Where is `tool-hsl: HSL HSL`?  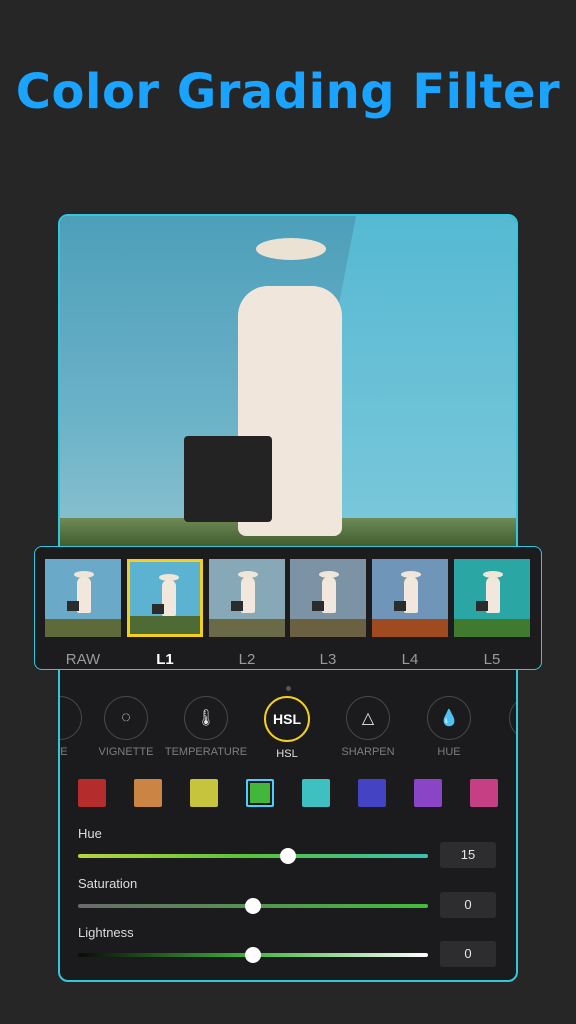 tool-hsl: HSL HSL is located at coordinates (287, 728).